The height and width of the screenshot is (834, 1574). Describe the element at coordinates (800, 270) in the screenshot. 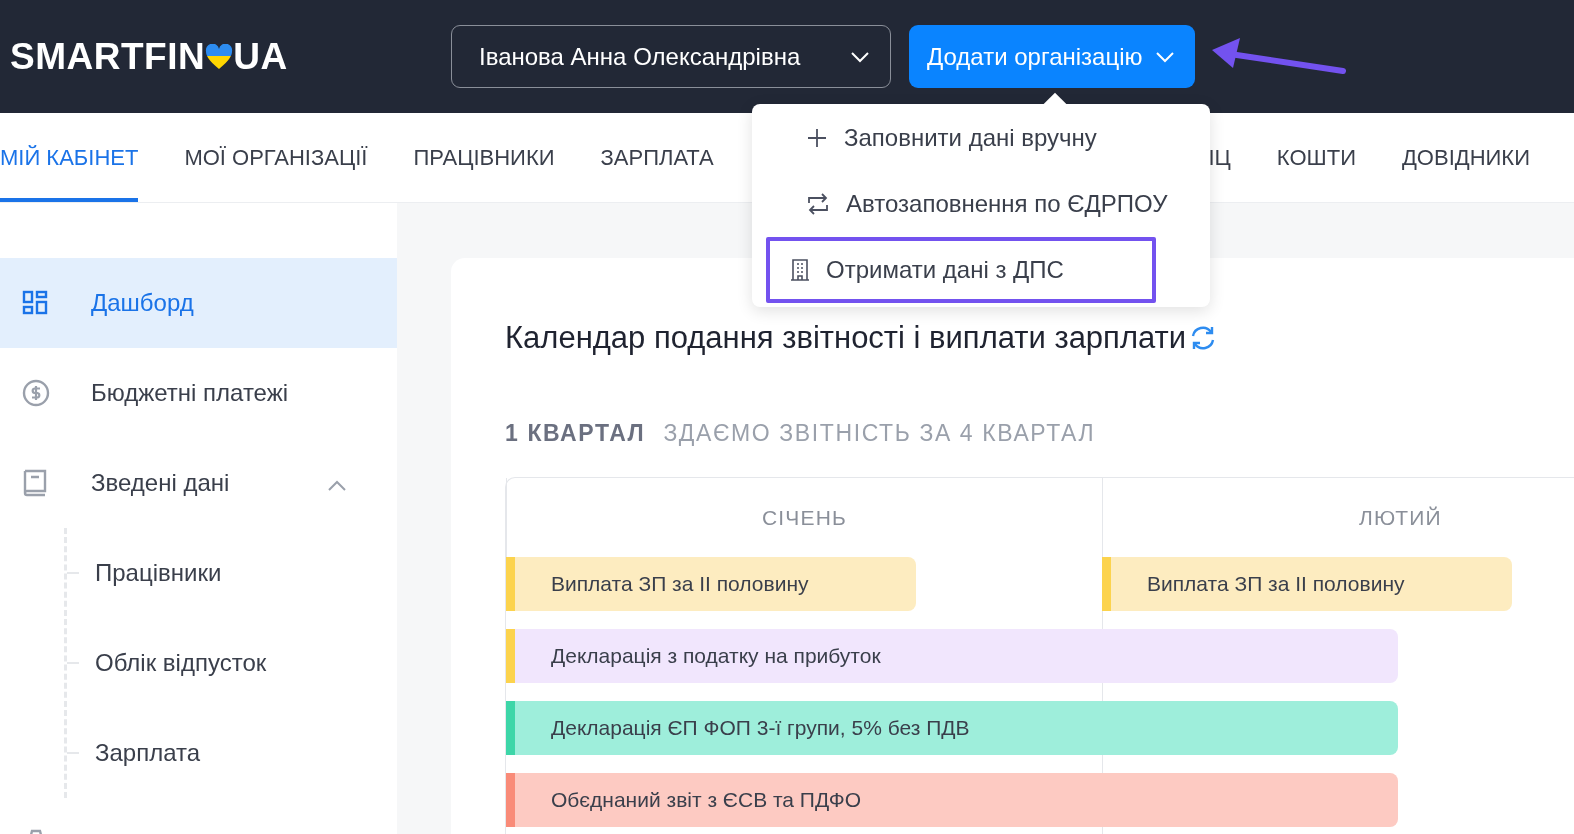

I see `building-icon` at that location.